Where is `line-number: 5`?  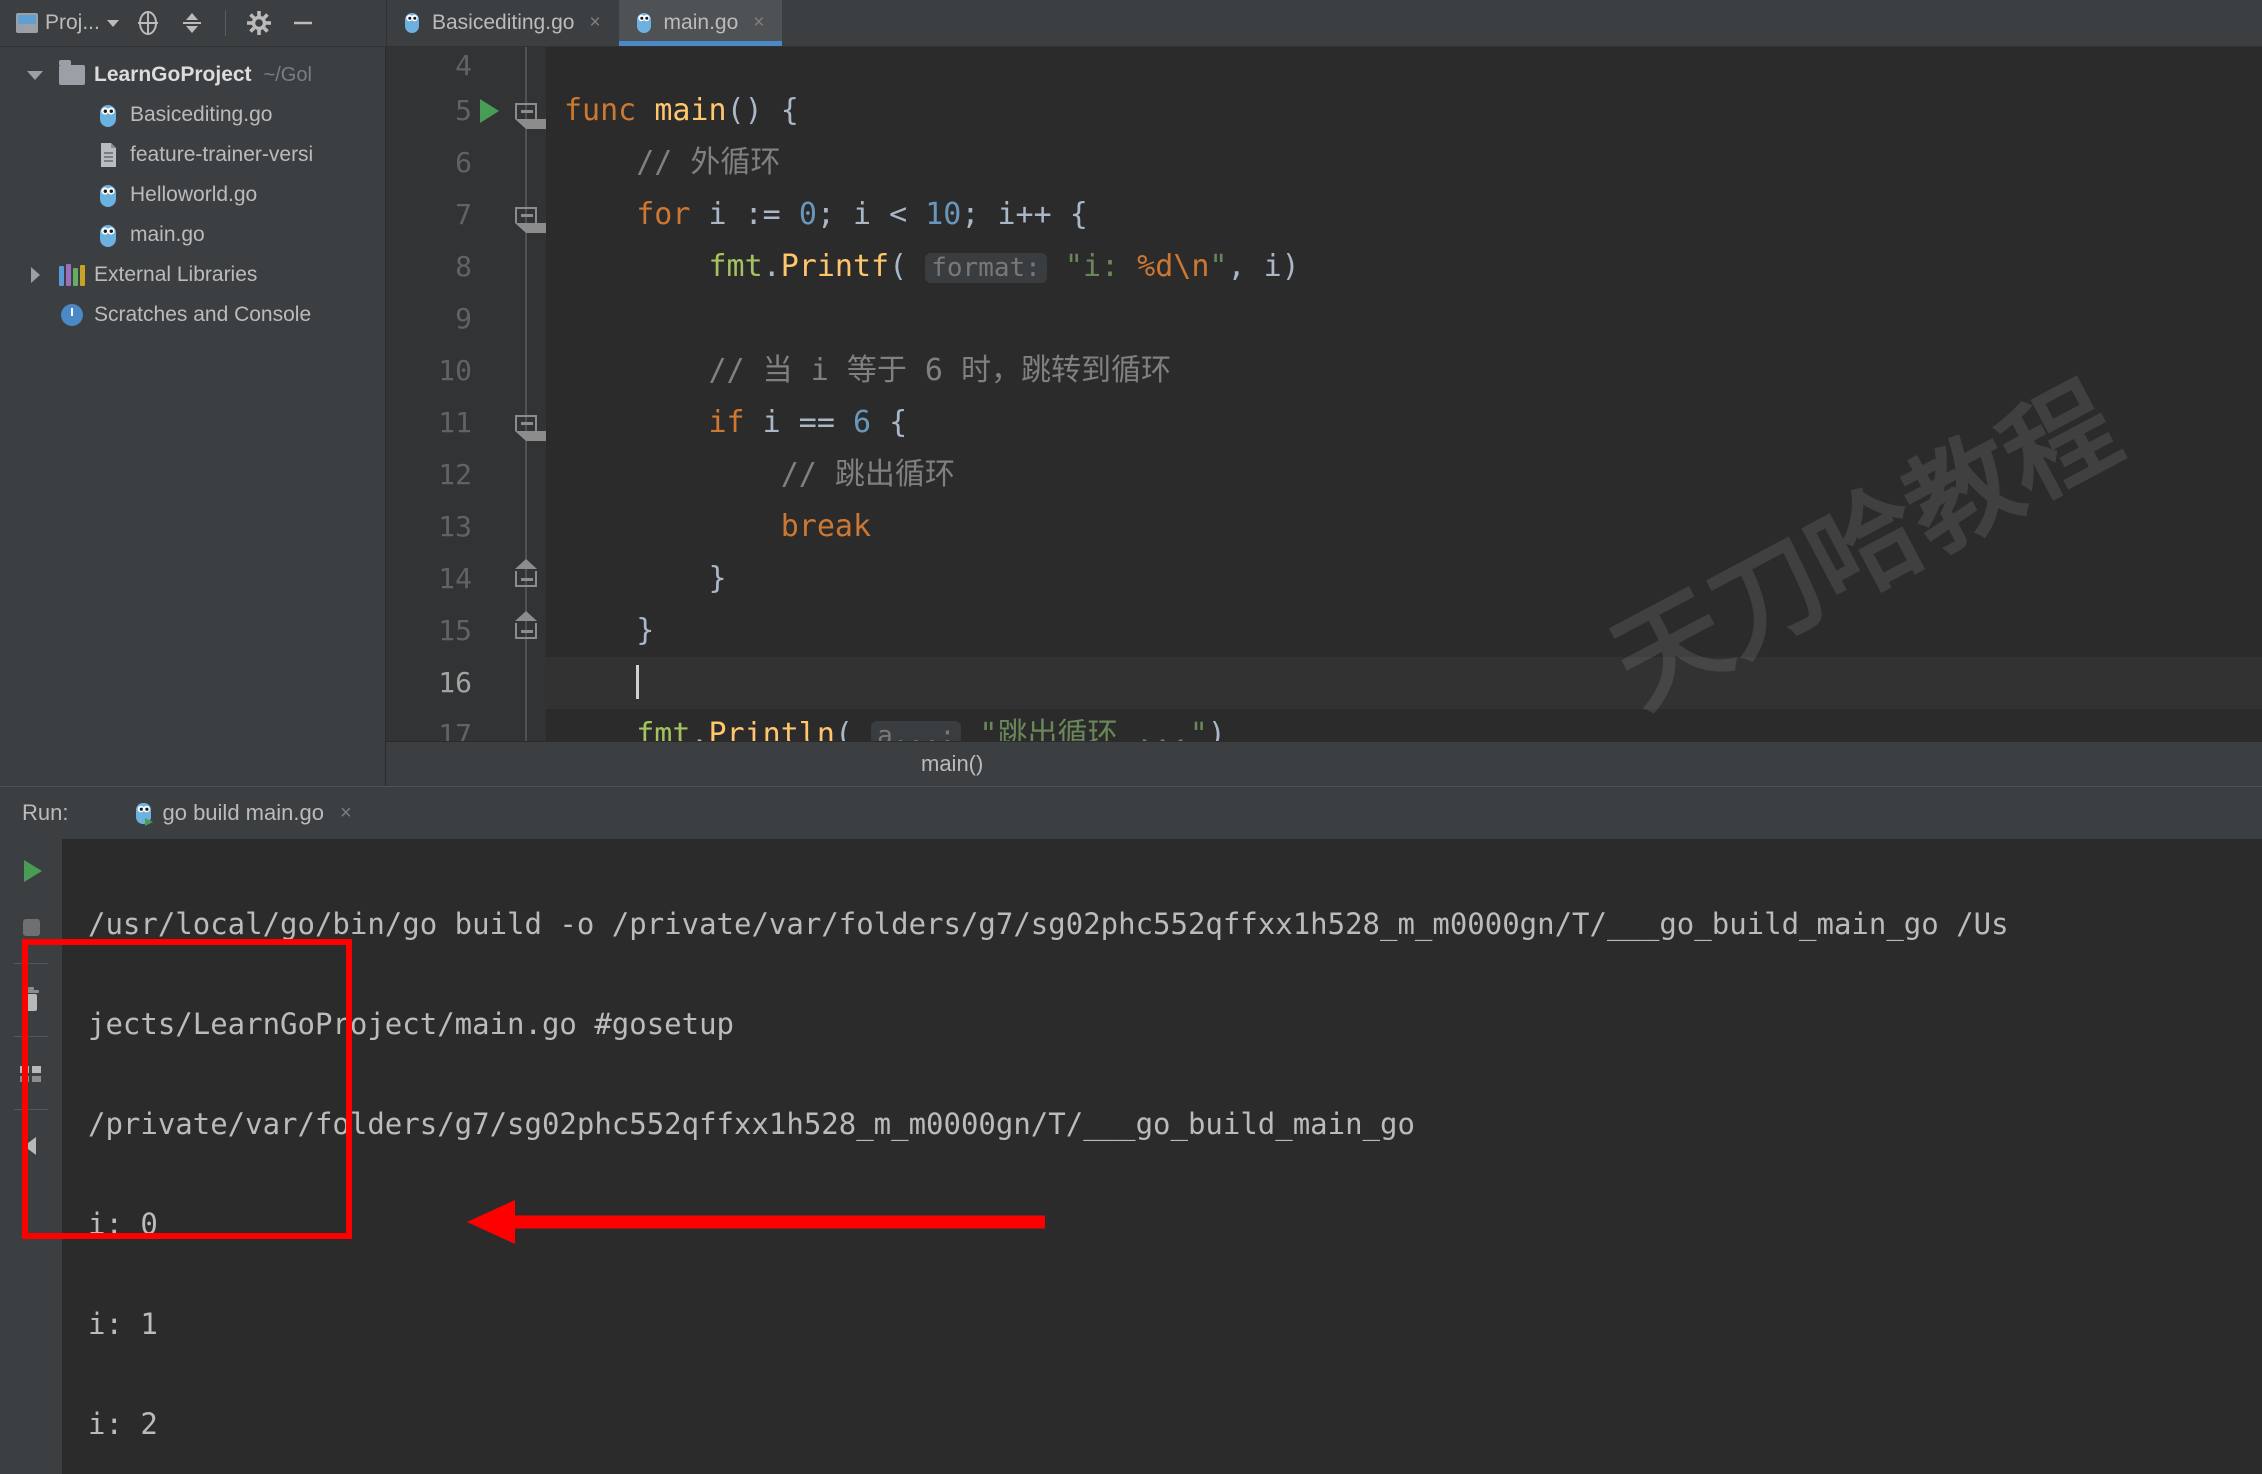 line-number: 5 is located at coordinates (463, 110).